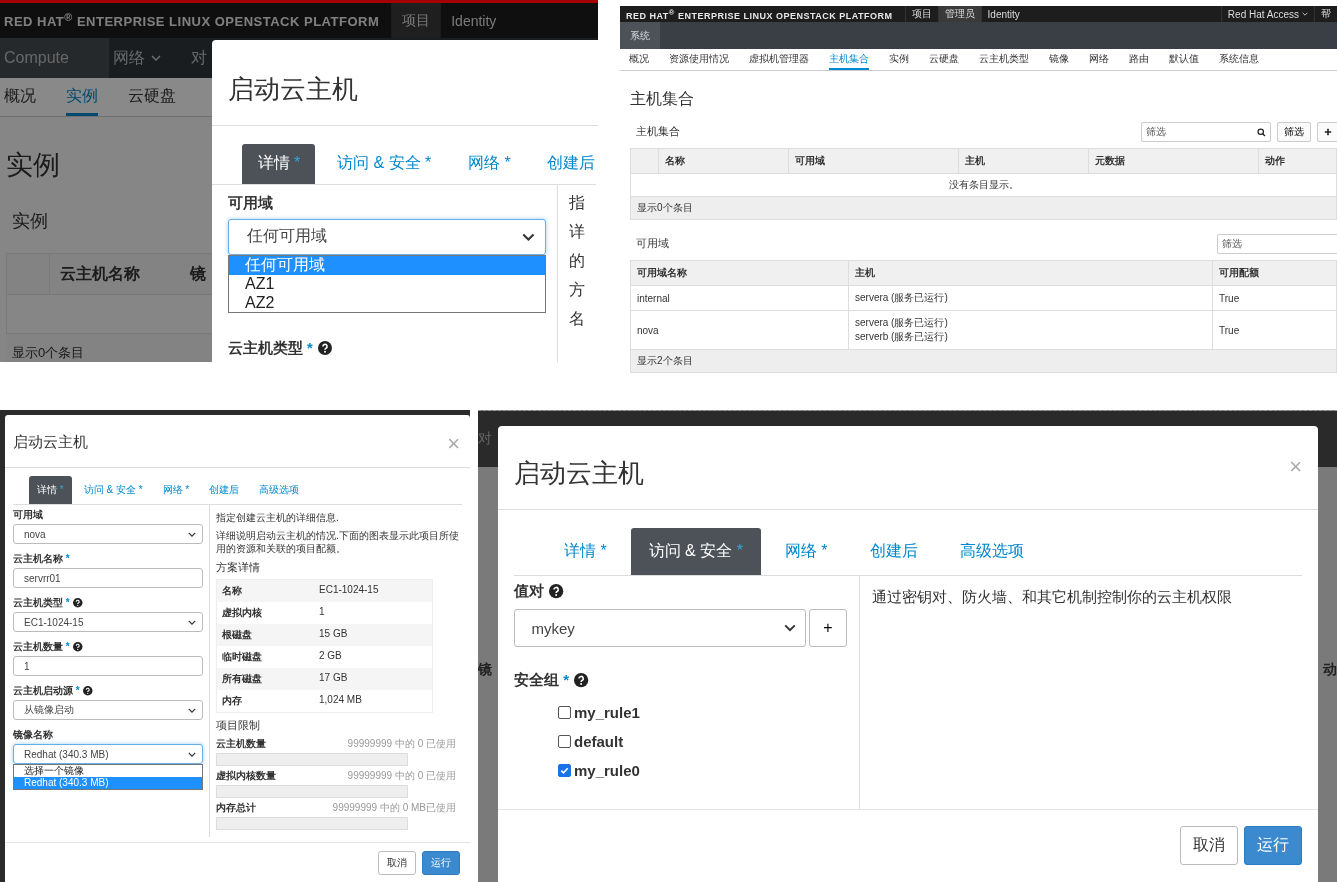 This screenshot has height=882, width=1337. Describe the element at coordinates (660, 628) in the screenshot. I see `keypair-select: mykey` at that location.